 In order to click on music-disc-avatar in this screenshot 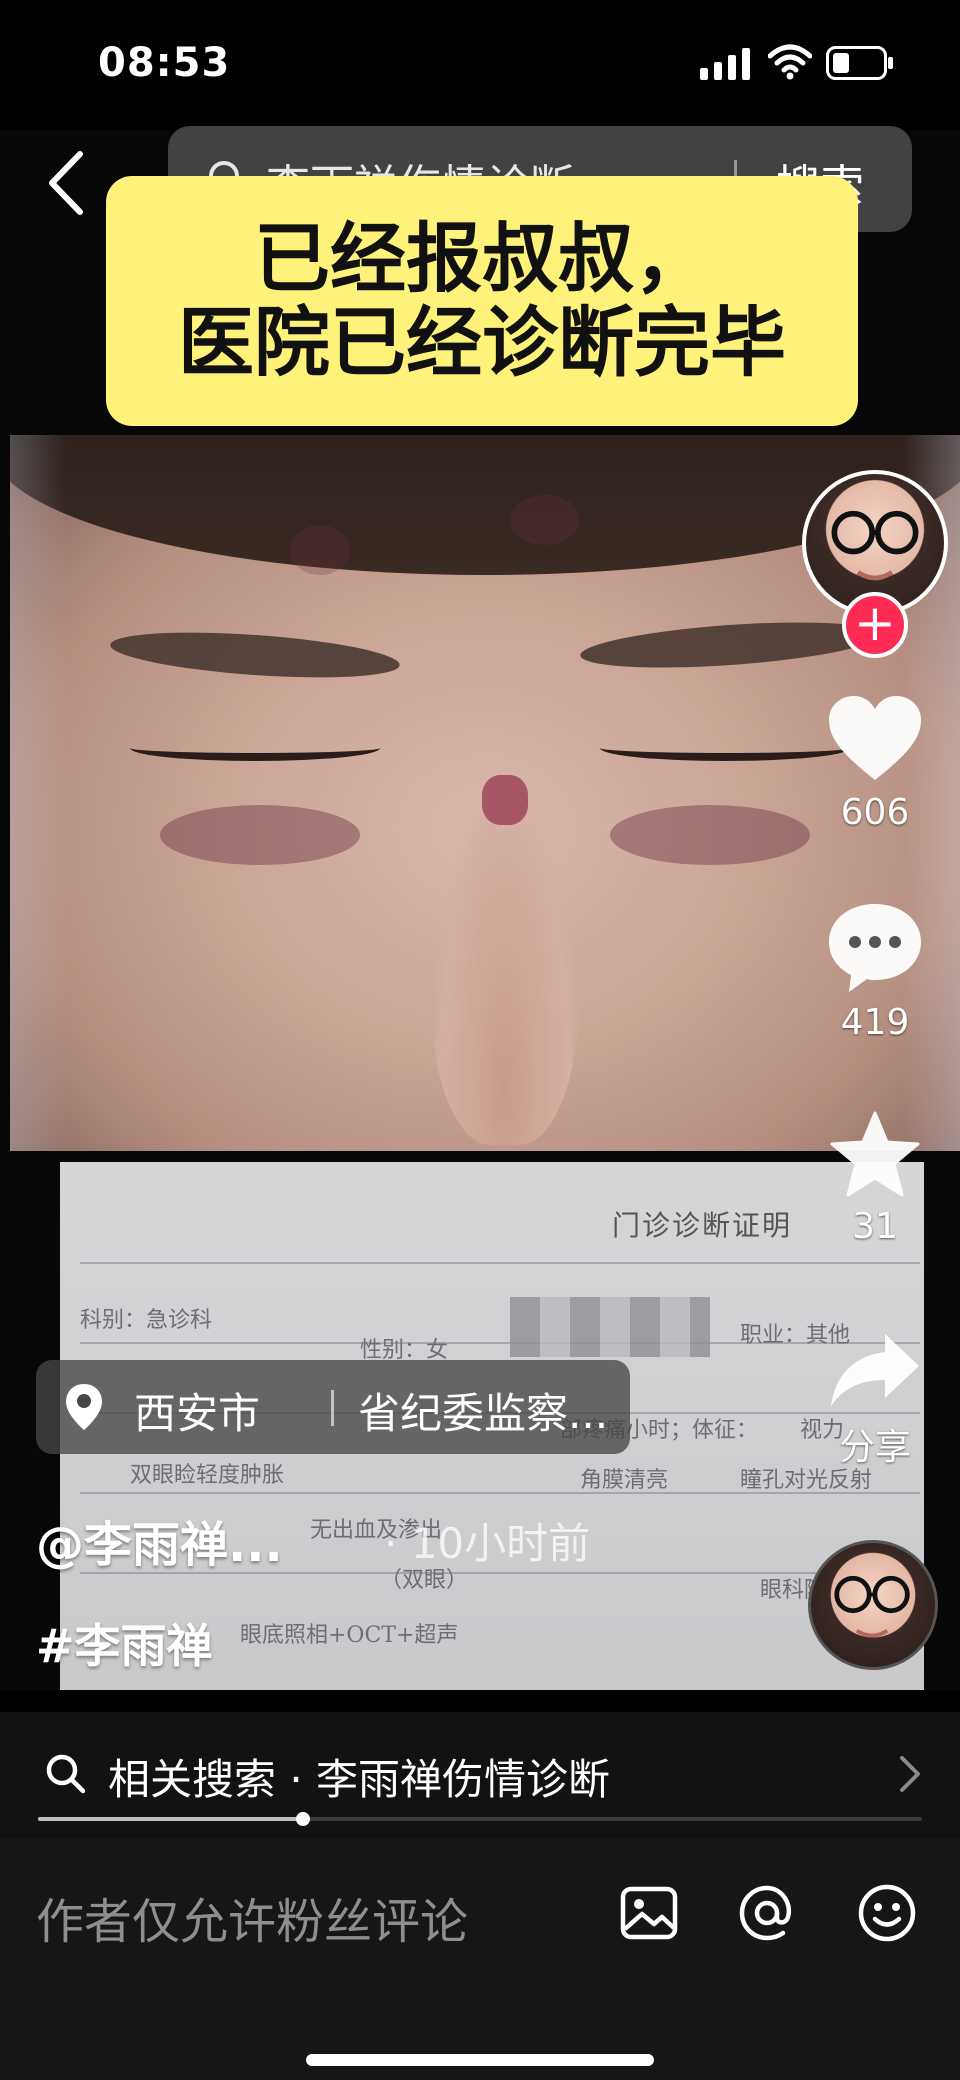, I will do `click(873, 1605)`.